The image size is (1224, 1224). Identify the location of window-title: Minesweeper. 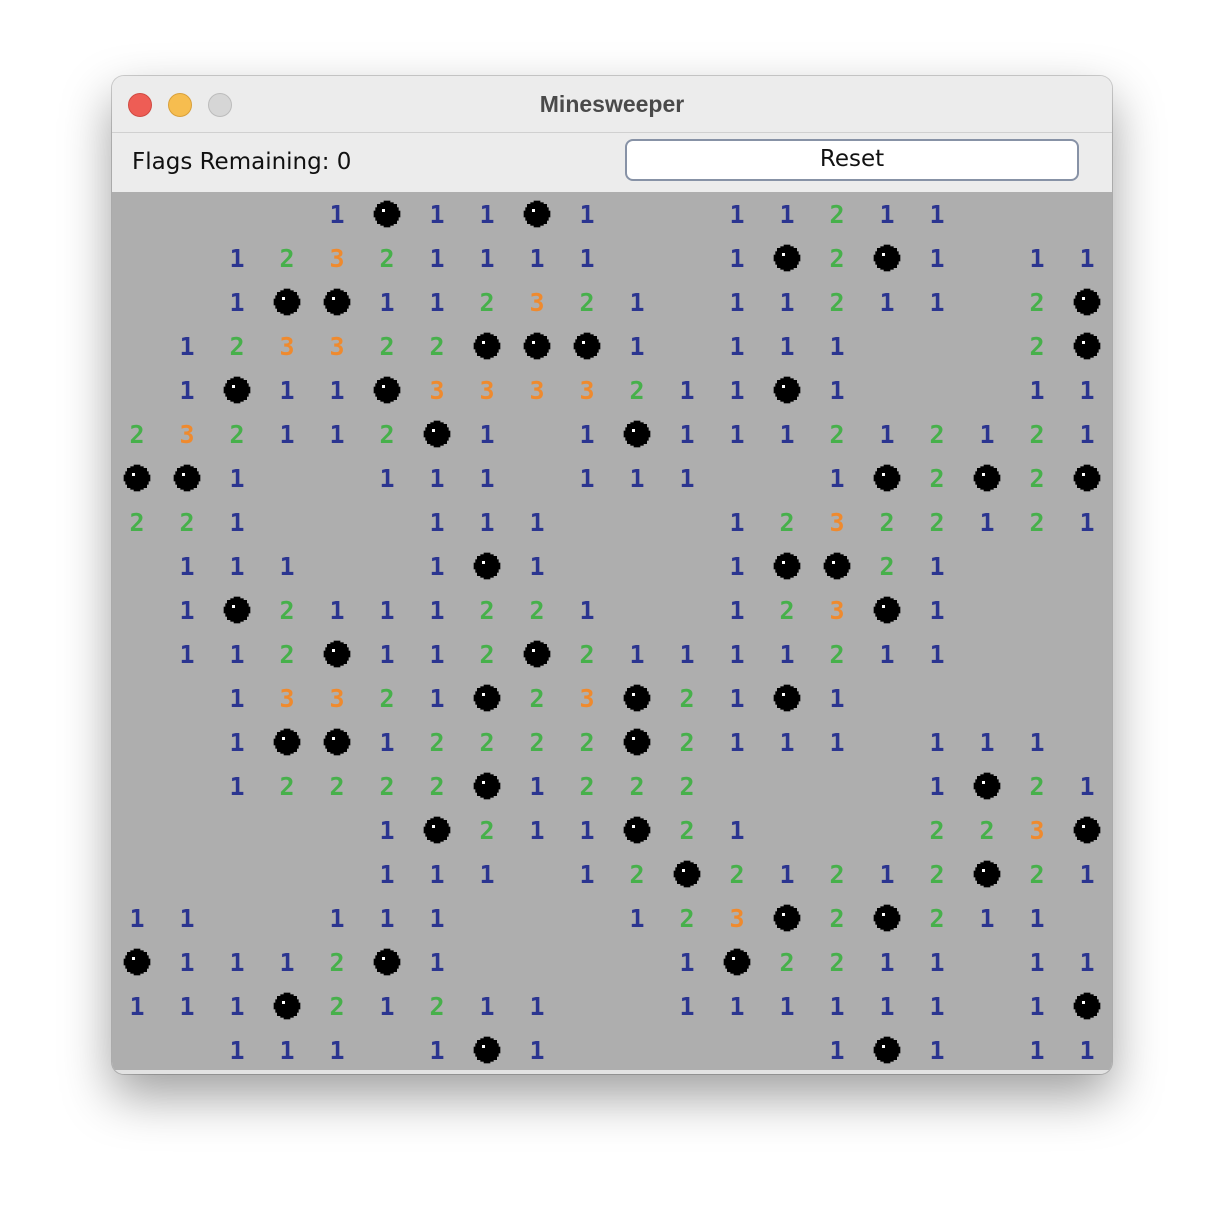
(612, 104).